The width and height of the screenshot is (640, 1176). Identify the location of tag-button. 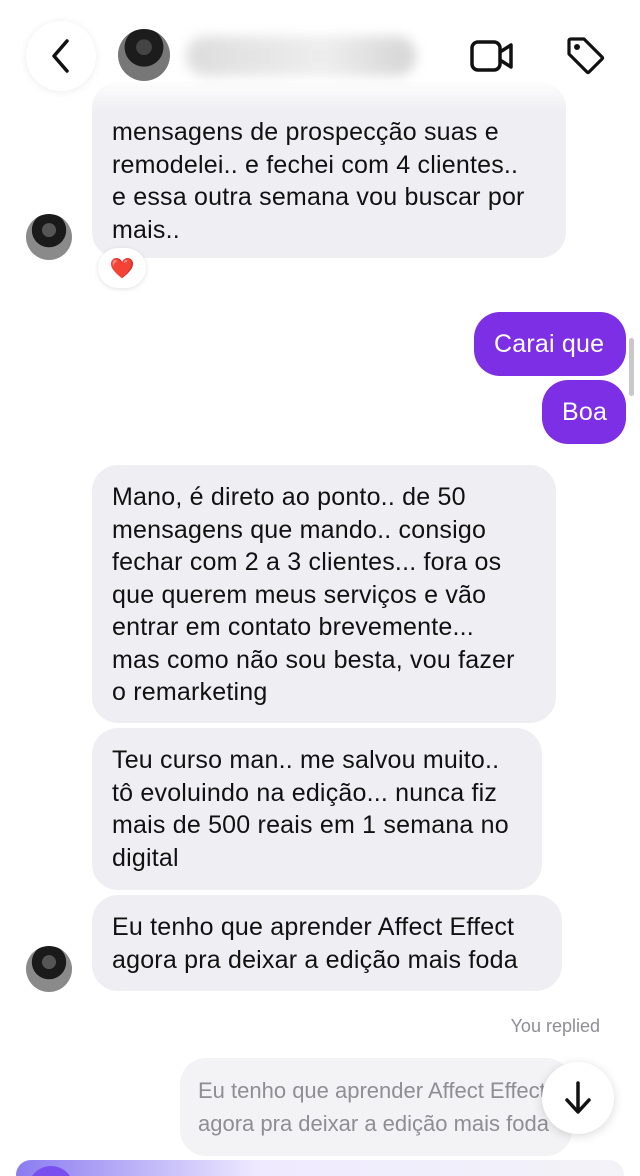
(585, 55).